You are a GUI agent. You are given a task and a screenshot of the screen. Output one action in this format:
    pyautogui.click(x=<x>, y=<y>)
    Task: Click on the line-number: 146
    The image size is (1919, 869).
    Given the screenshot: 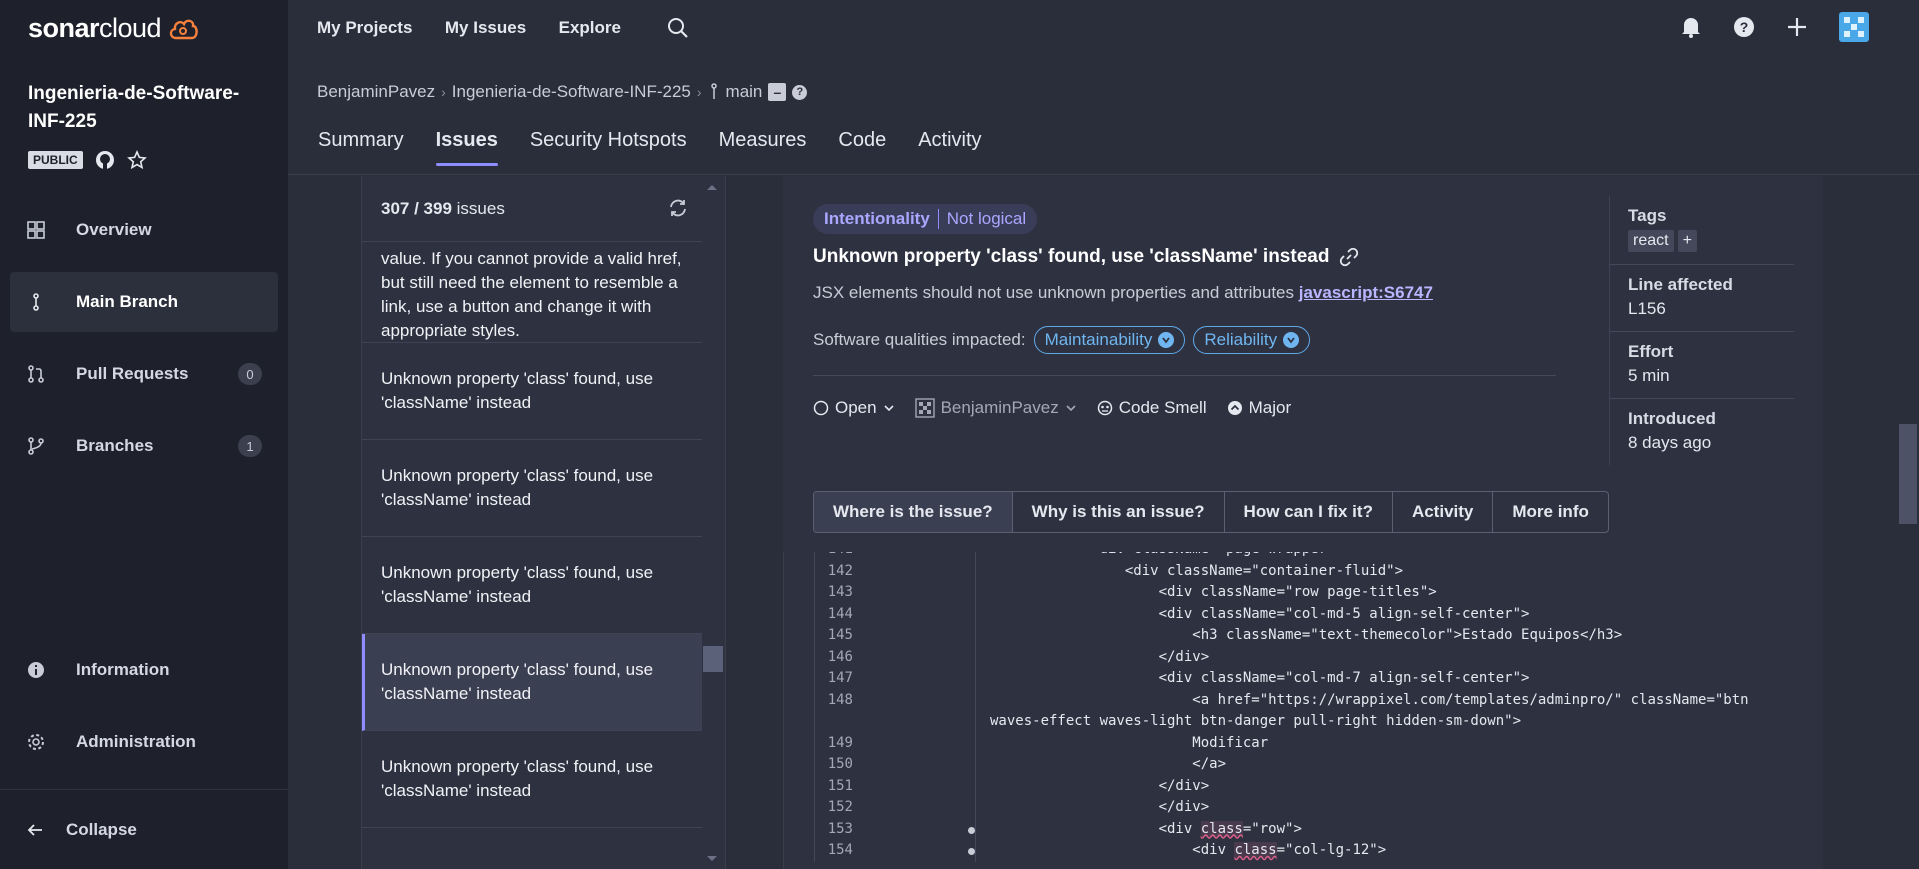 What is the action you would take?
    pyautogui.click(x=837, y=658)
    